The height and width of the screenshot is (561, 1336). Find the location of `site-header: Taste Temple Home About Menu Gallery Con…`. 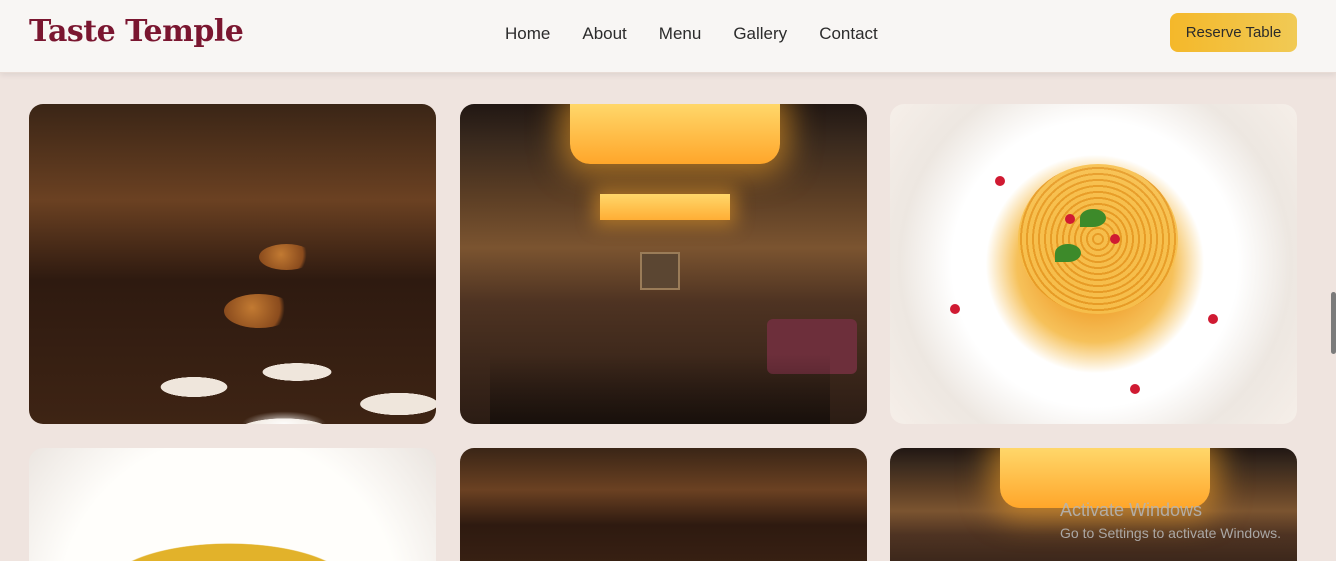

site-header: Taste Temple Home About Menu Gallery Con… is located at coordinates (668, 36).